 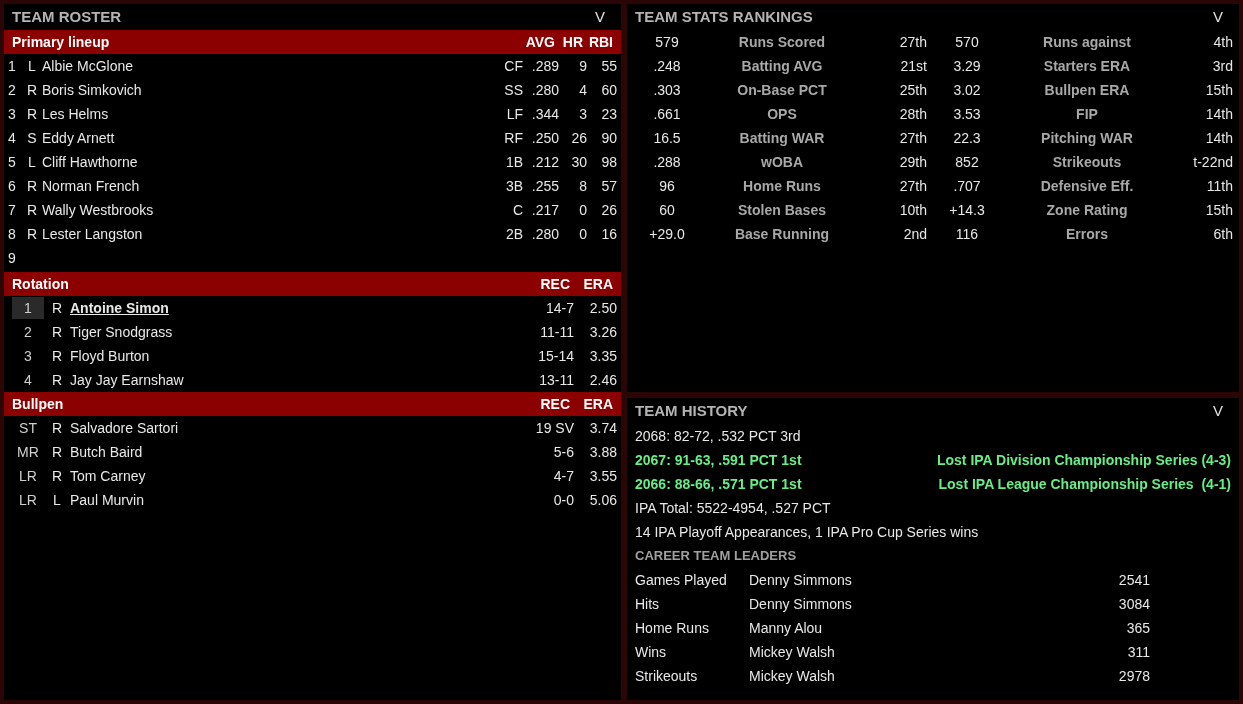 I want to click on table-cell-text: 3, so click(x=12, y=114).